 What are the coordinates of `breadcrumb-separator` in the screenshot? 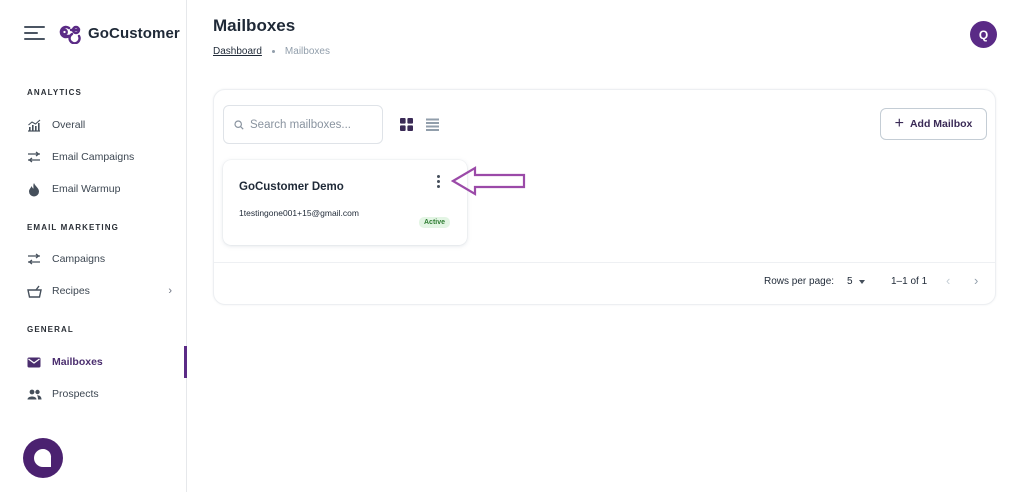 It's located at (273, 51).